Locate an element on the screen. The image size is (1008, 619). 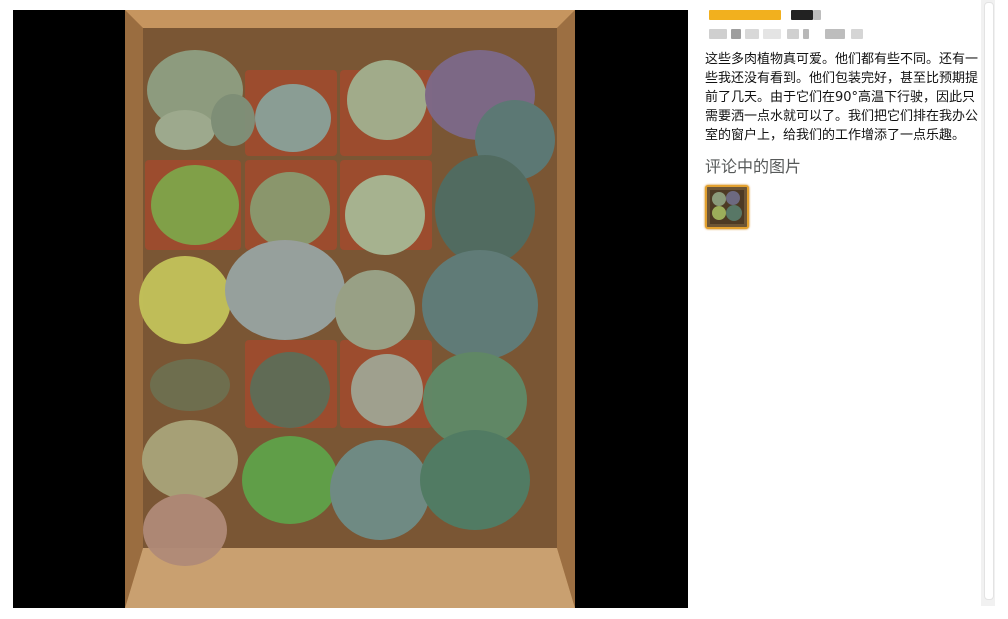
rating-stars-blurred is located at coordinates (745, 15).